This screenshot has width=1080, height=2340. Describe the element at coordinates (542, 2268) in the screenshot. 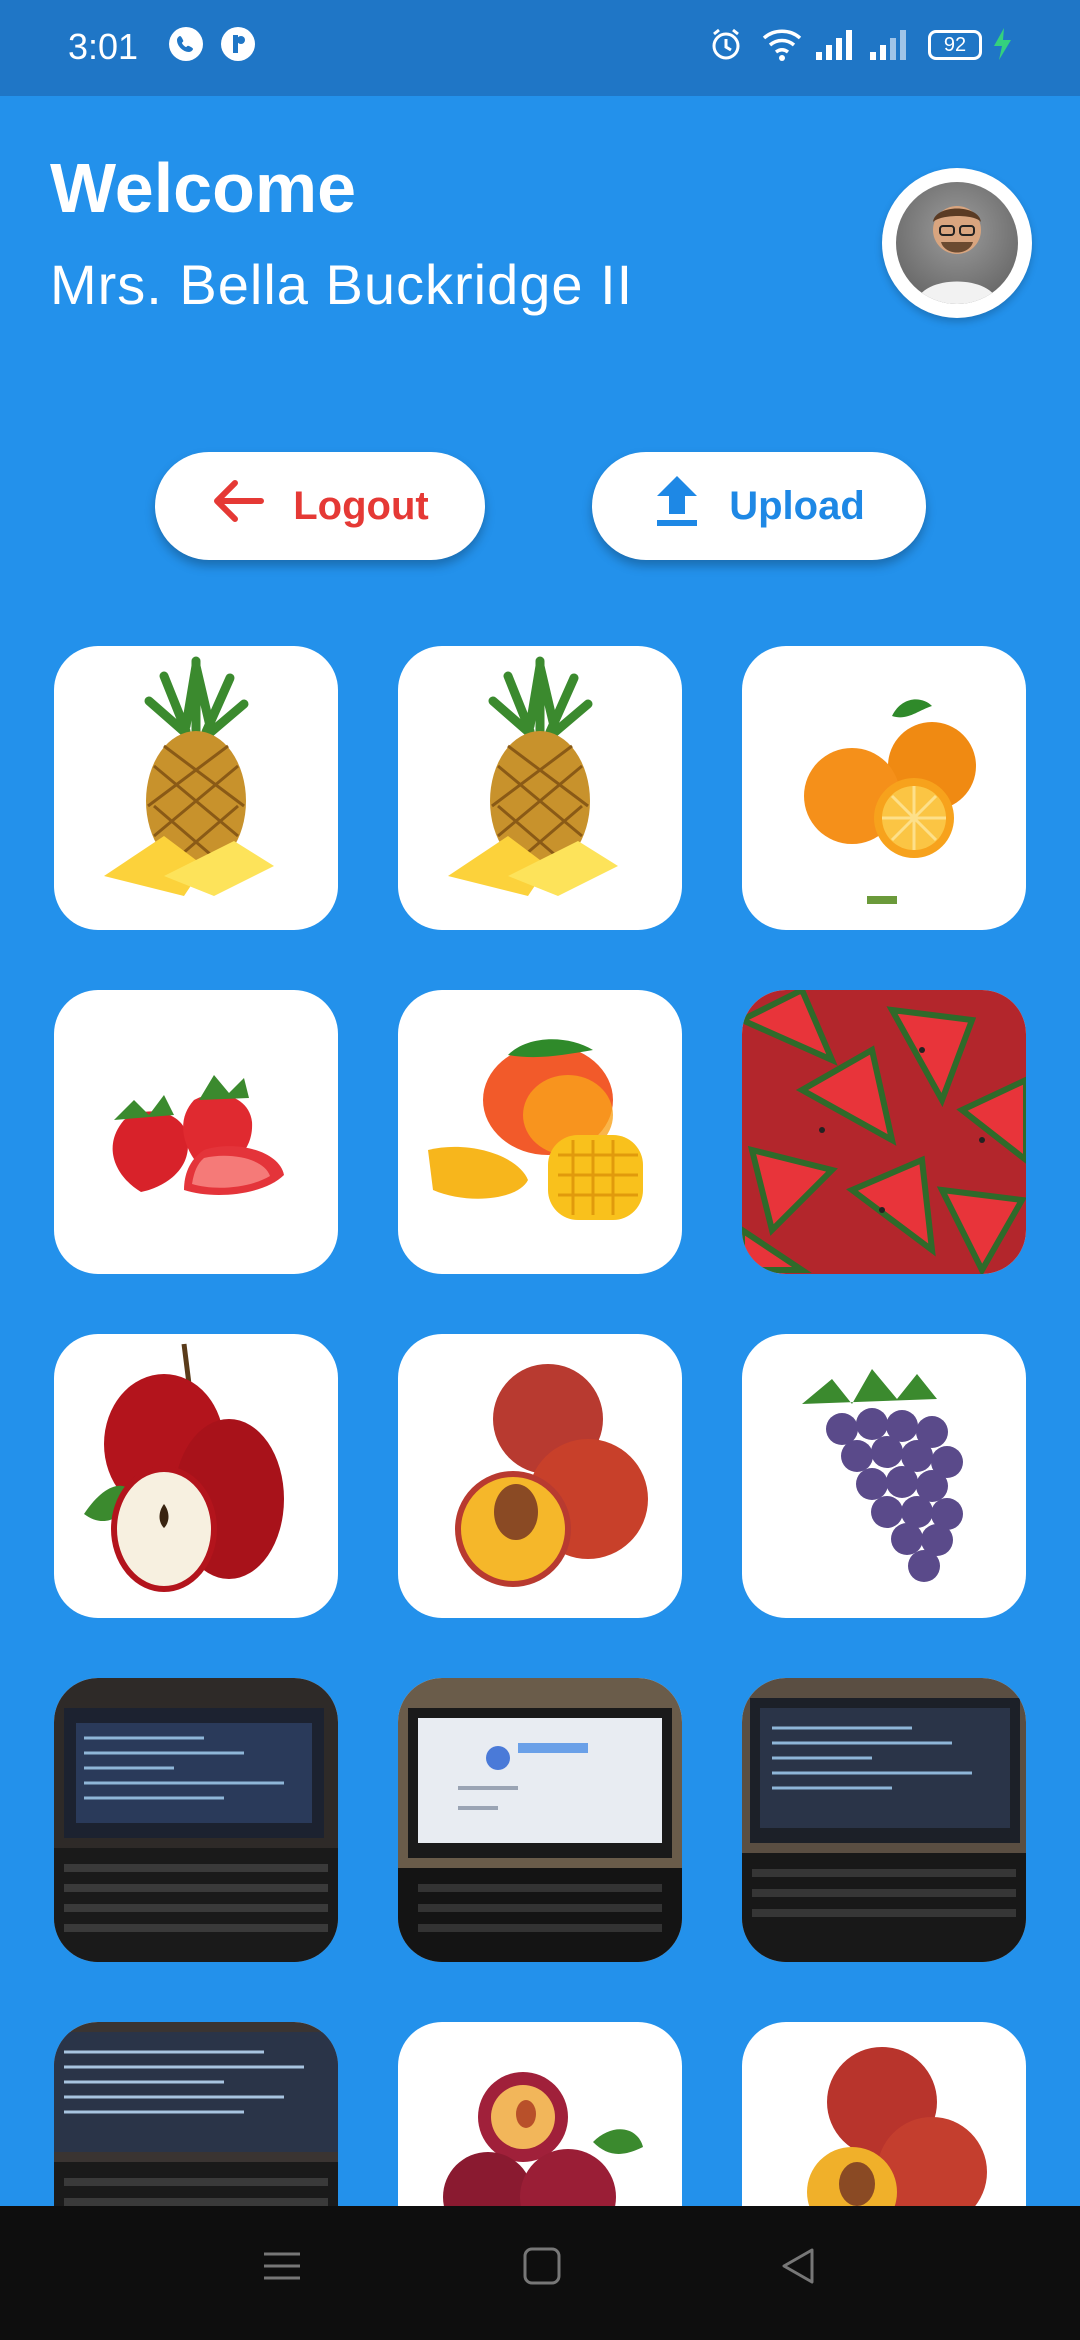

I see `home-icon` at that location.